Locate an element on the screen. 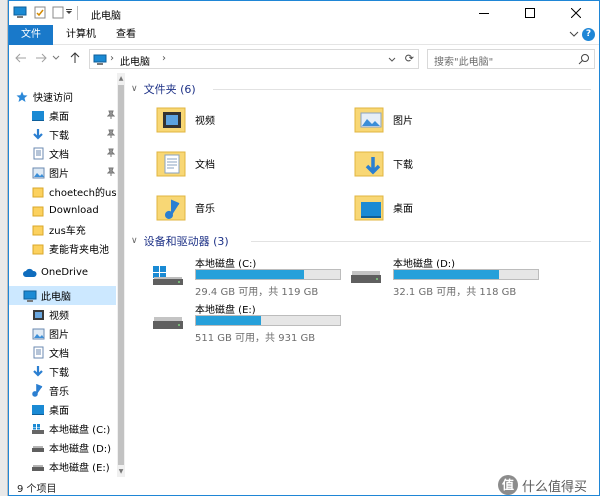 Image resolution: width=600 pixels, height=496 pixels. folder-documents: 文档 is located at coordinates (245, 163).